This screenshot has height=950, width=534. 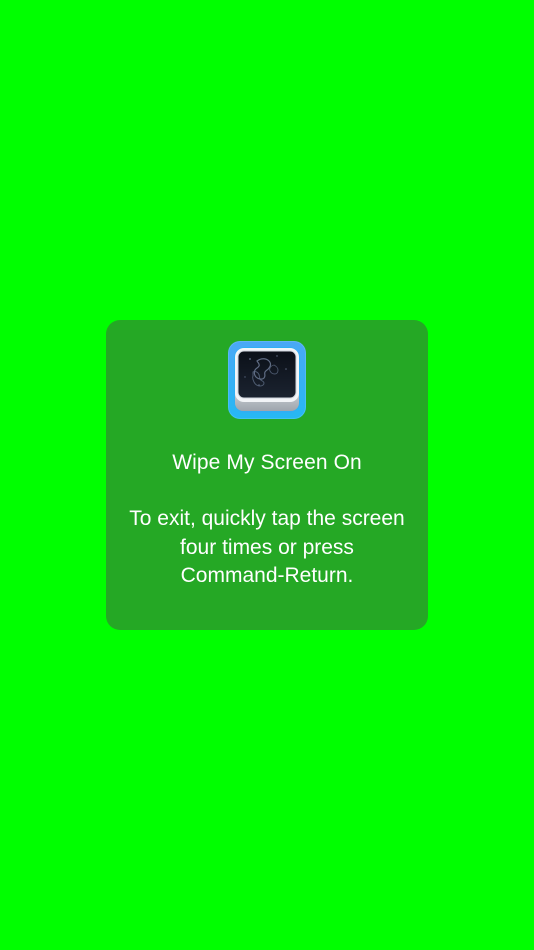 I want to click on wipe-mode-title: Wipe My Screen On, so click(x=267, y=462).